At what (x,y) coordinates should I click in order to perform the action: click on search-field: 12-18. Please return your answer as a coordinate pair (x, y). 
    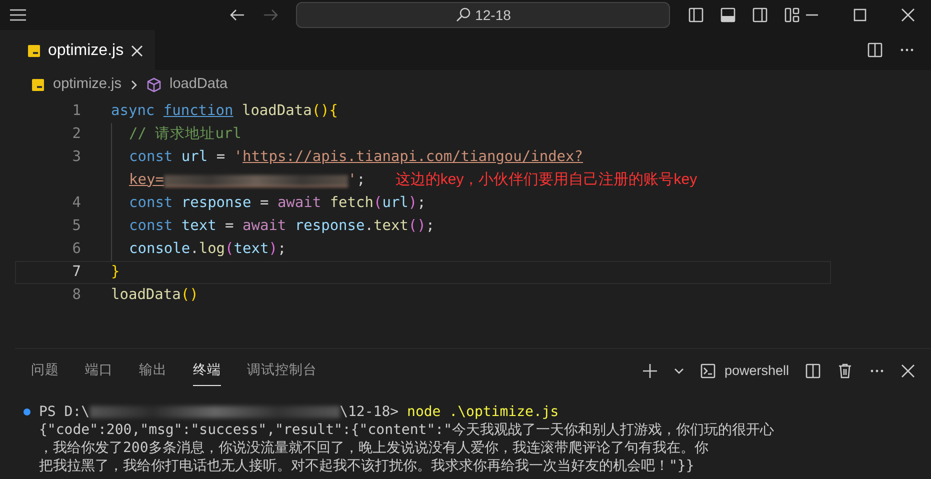
    Looking at the image, I should click on (483, 15).